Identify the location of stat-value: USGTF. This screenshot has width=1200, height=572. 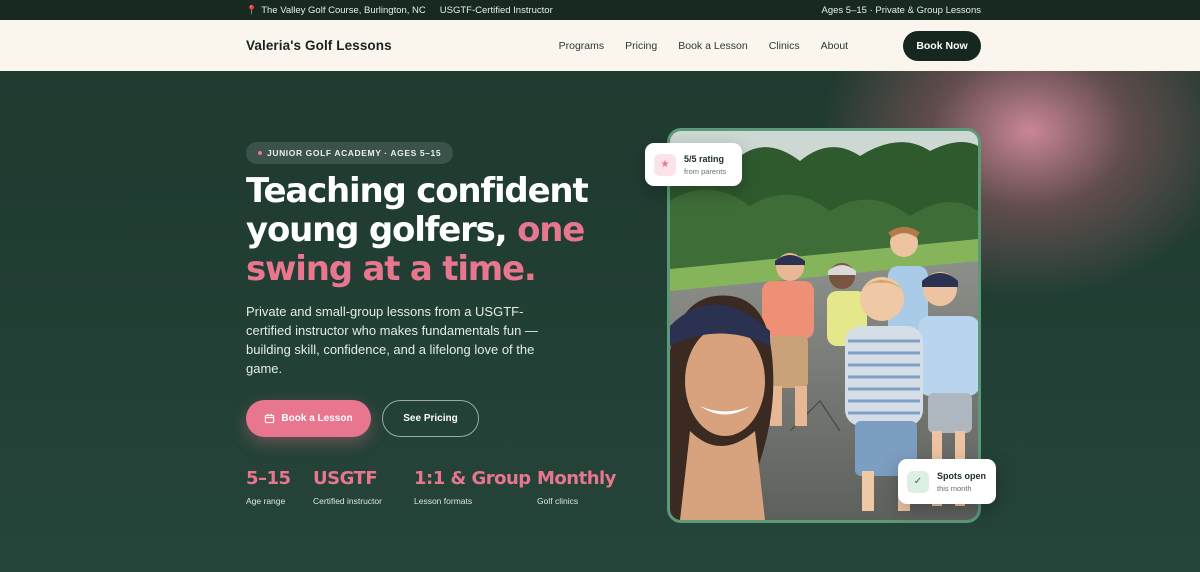
(345, 478).